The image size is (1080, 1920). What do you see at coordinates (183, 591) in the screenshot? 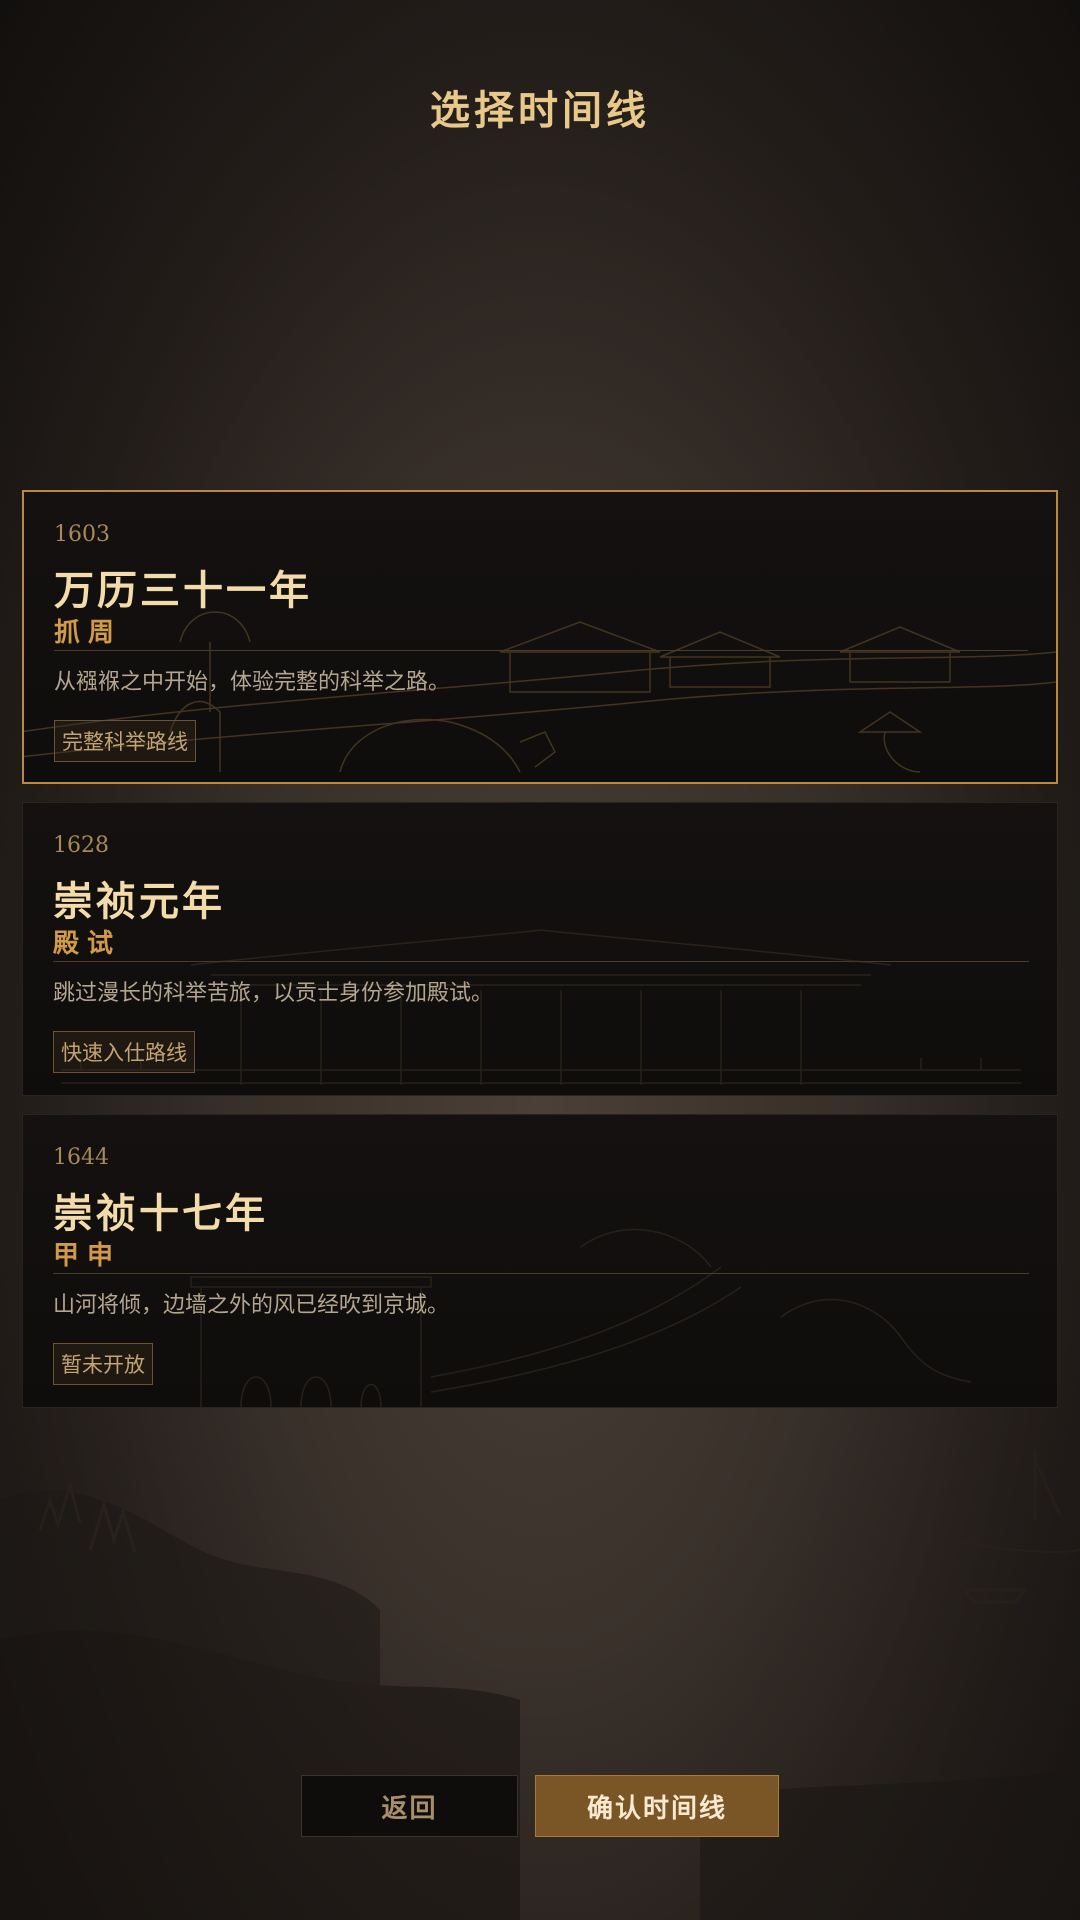
I see `timeline-name: 万历三十一年` at bounding box center [183, 591].